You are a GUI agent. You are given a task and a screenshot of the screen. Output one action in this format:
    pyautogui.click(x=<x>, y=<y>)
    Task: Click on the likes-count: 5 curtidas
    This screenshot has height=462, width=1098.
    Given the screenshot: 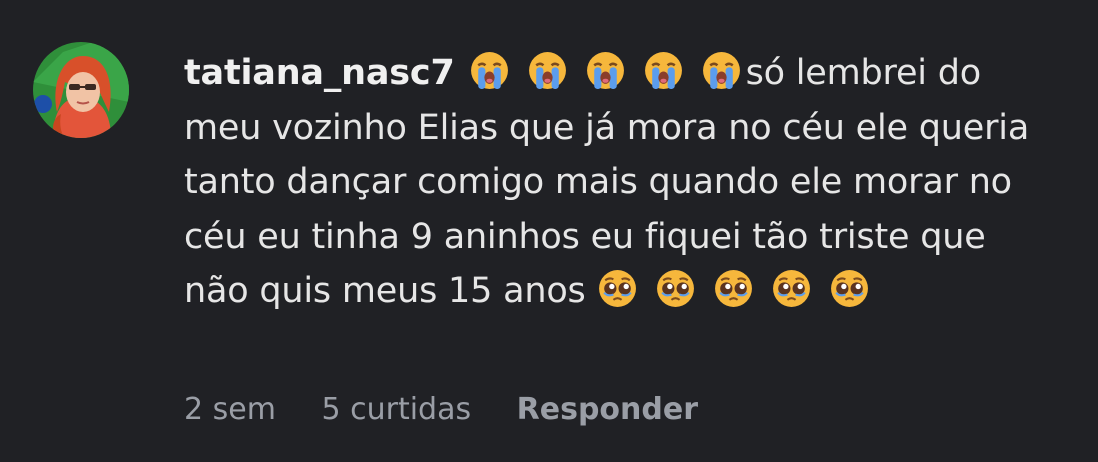 What is the action you would take?
    pyautogui.click(x=396, y=409)
    